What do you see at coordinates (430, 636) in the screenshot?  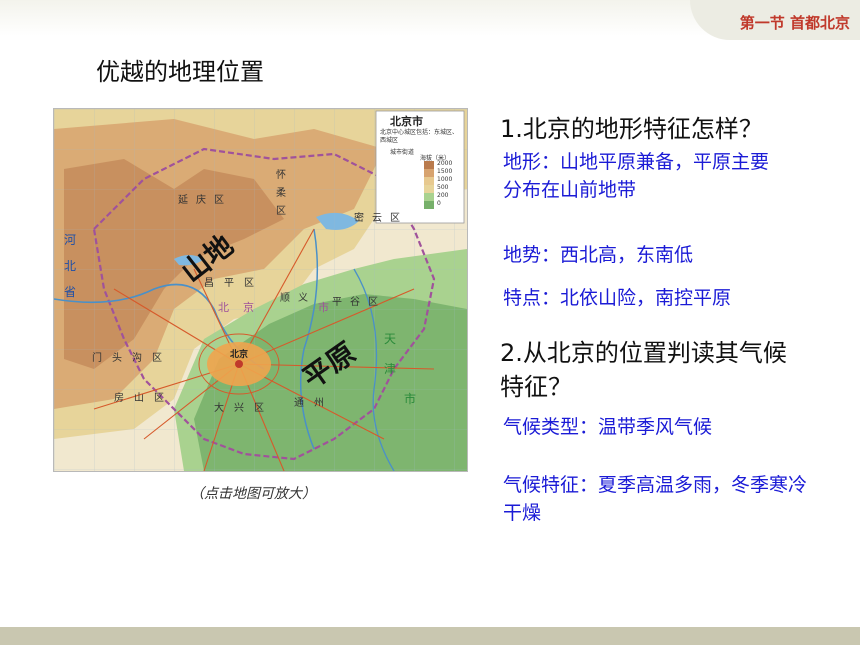 I see `bottom-bar` at bounding box center [430, 636].